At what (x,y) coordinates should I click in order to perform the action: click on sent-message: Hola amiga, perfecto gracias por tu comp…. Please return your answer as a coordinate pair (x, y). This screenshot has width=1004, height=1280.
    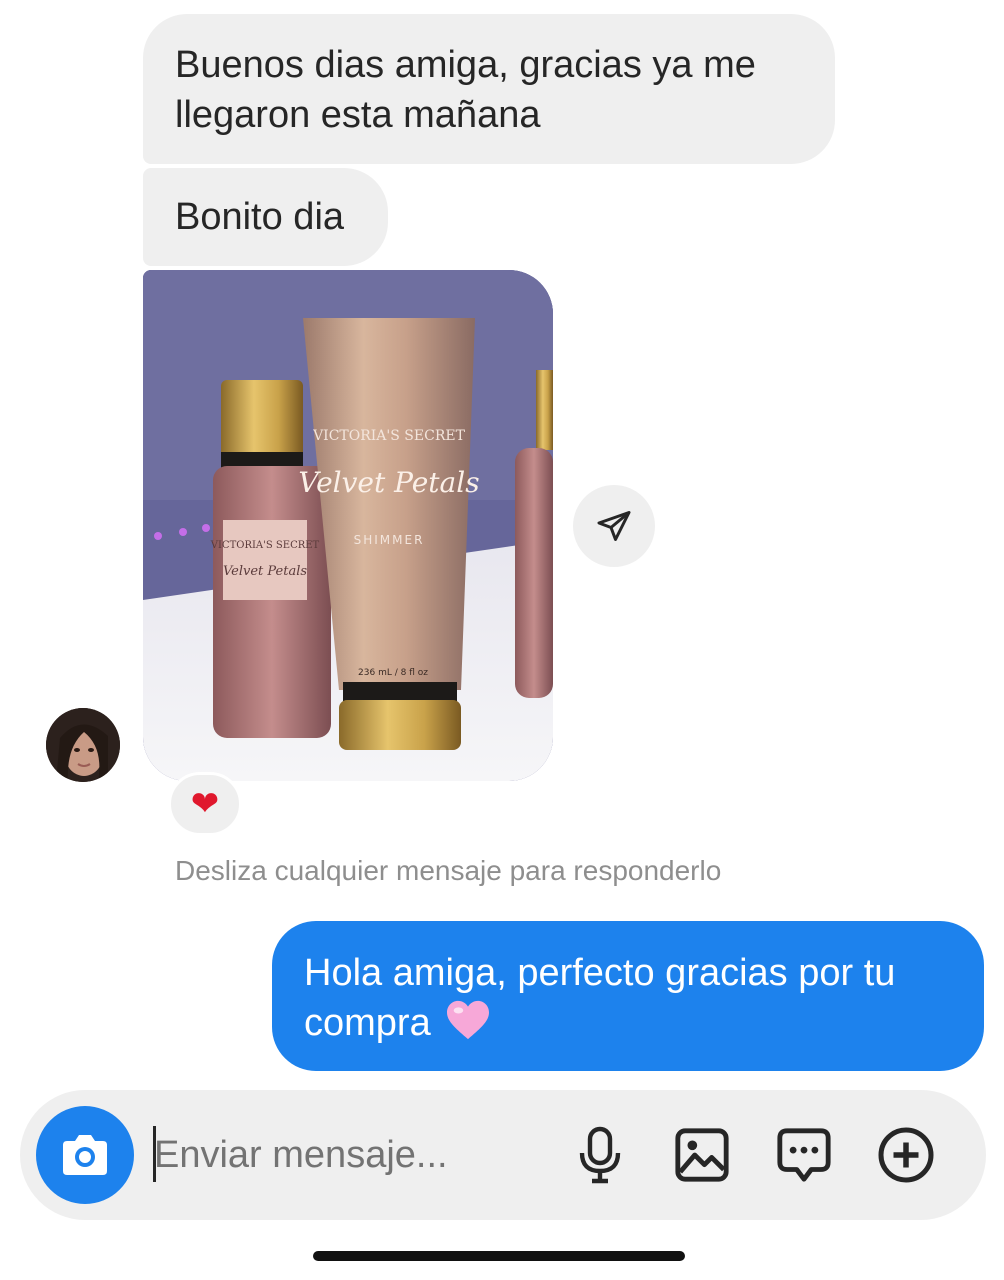
    Looking at the image, I should click on (628, 996).